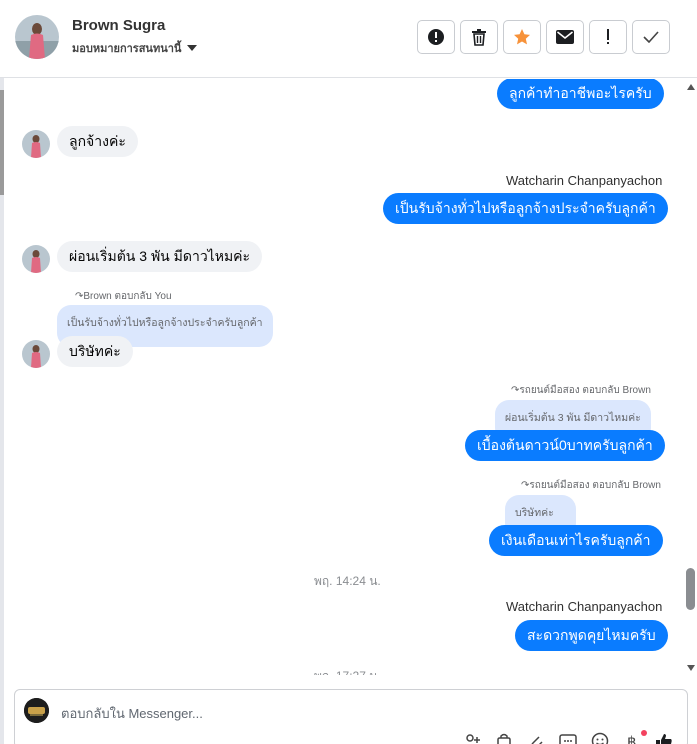 This screenshot has height=744, width=697. I want to click on alert-circle-icon, so click(436, 37).